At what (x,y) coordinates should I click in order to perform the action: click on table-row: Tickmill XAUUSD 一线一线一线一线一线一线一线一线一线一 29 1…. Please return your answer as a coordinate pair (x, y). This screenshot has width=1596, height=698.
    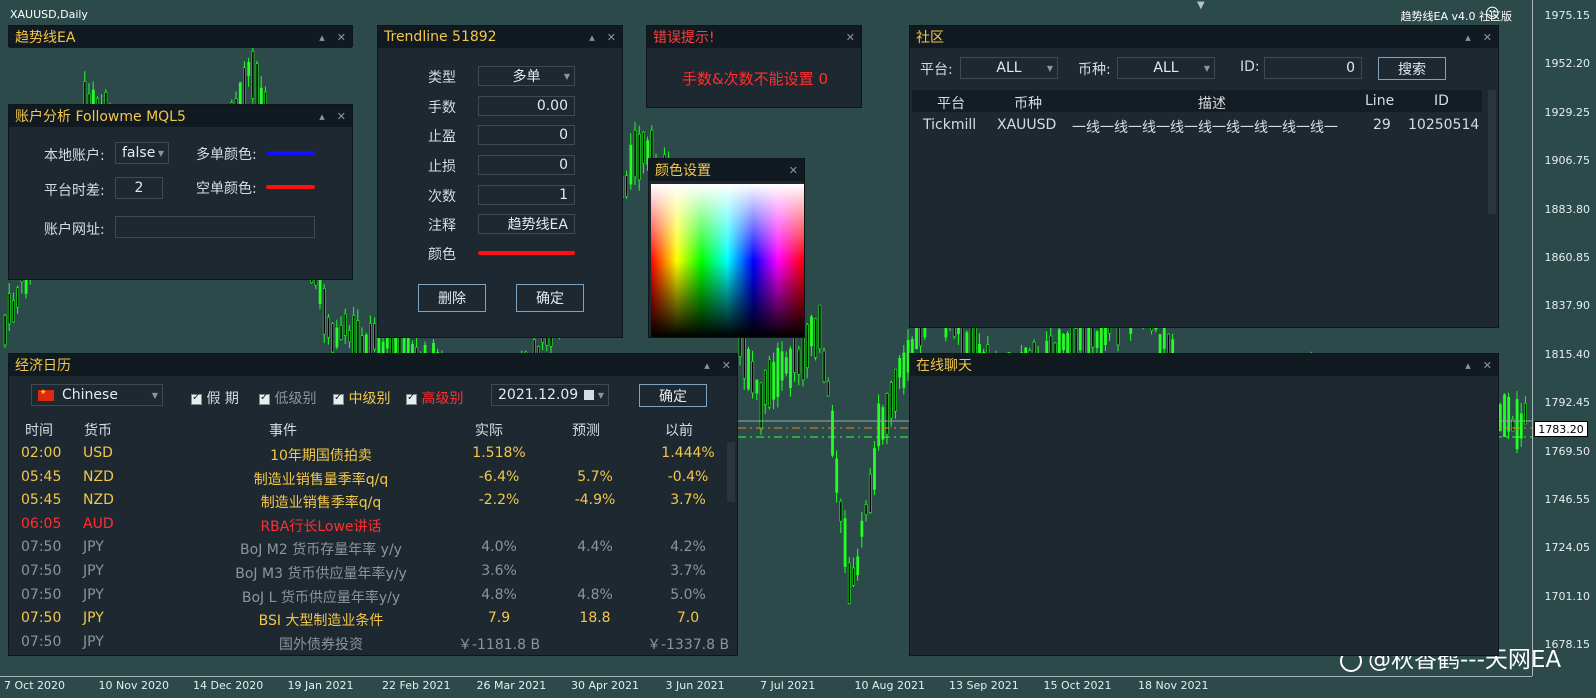
    Looking at the image, I should click on (1197, 125).